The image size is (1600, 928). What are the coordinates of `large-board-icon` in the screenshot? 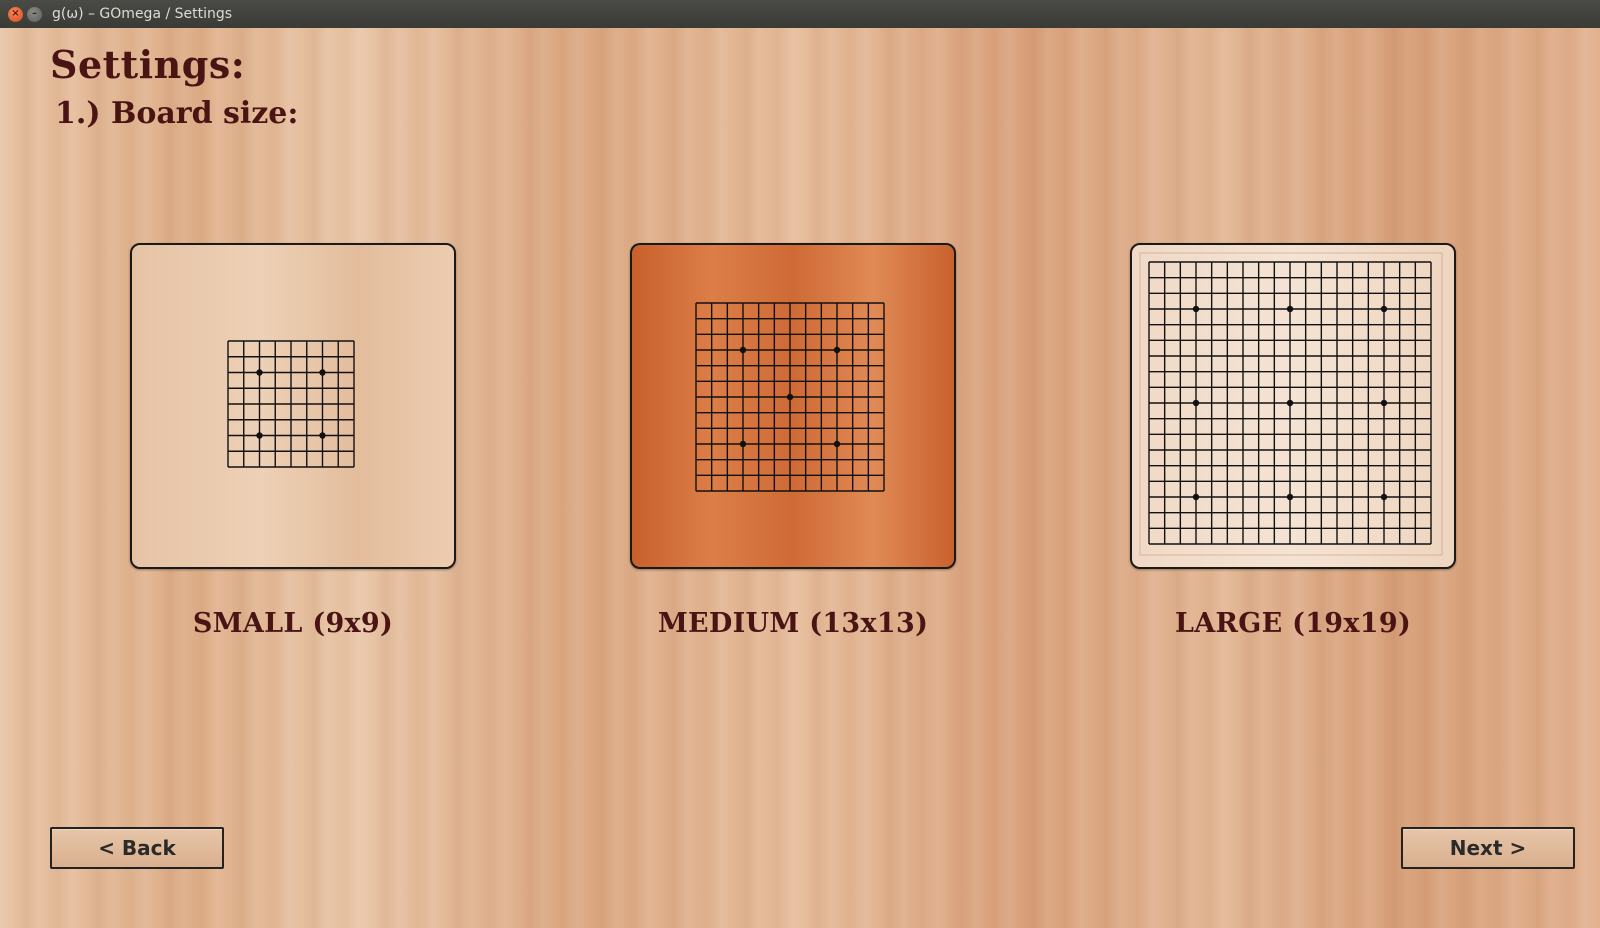 It's located at (1291, 404).